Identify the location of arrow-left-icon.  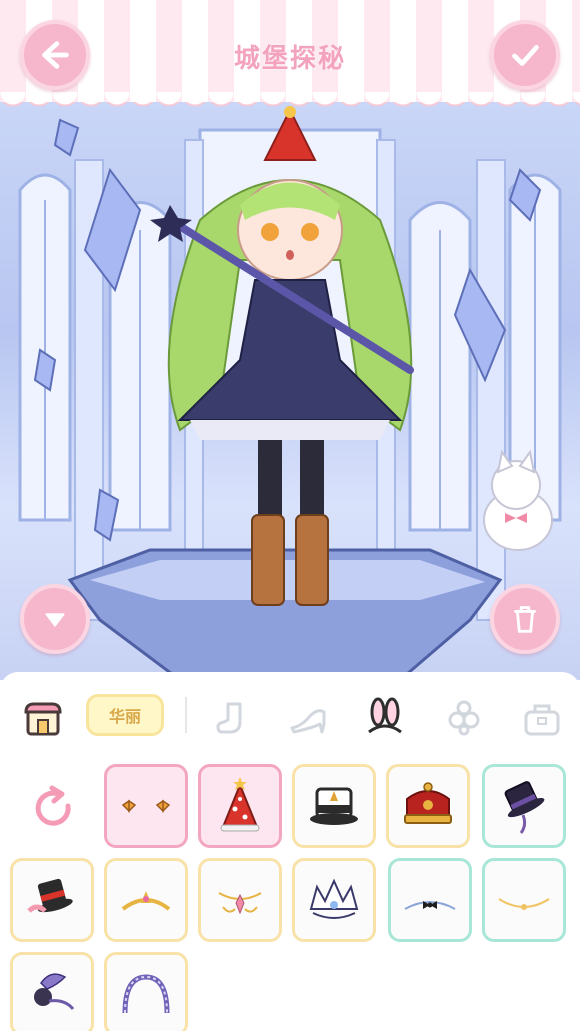
(55, 55).